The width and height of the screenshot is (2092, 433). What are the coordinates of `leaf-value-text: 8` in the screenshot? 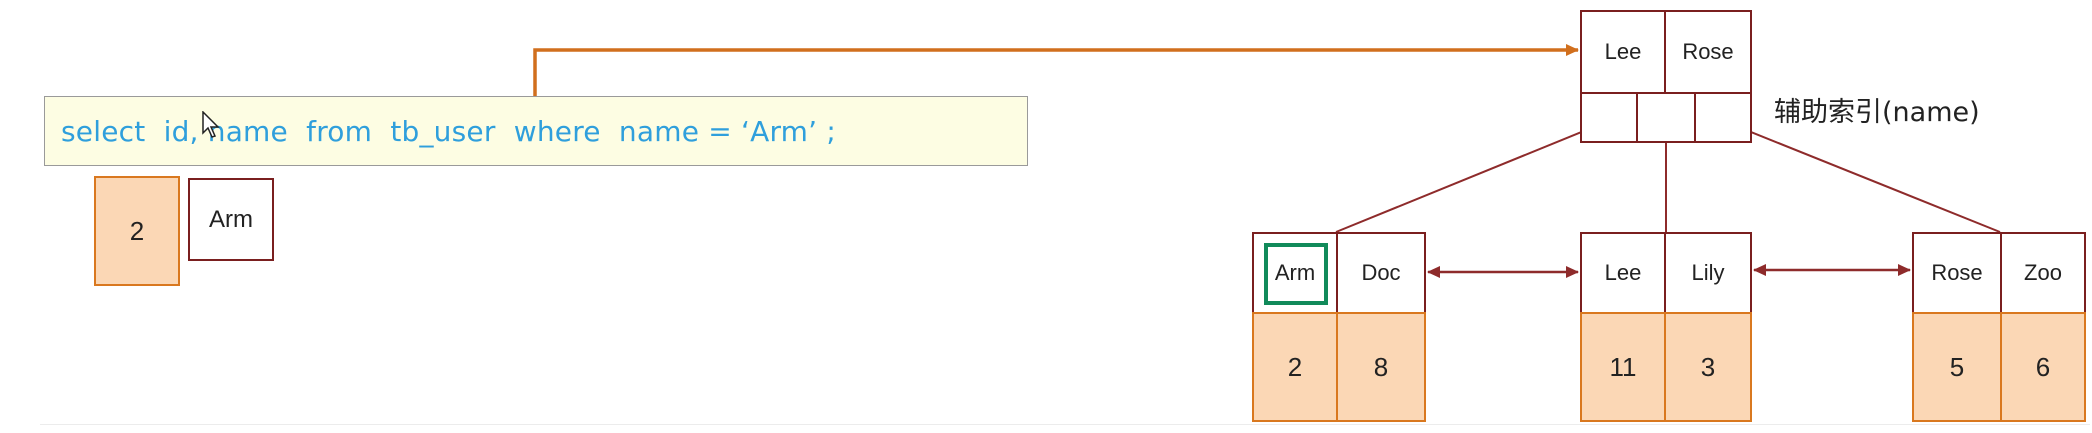 It's located at (1381, 366).